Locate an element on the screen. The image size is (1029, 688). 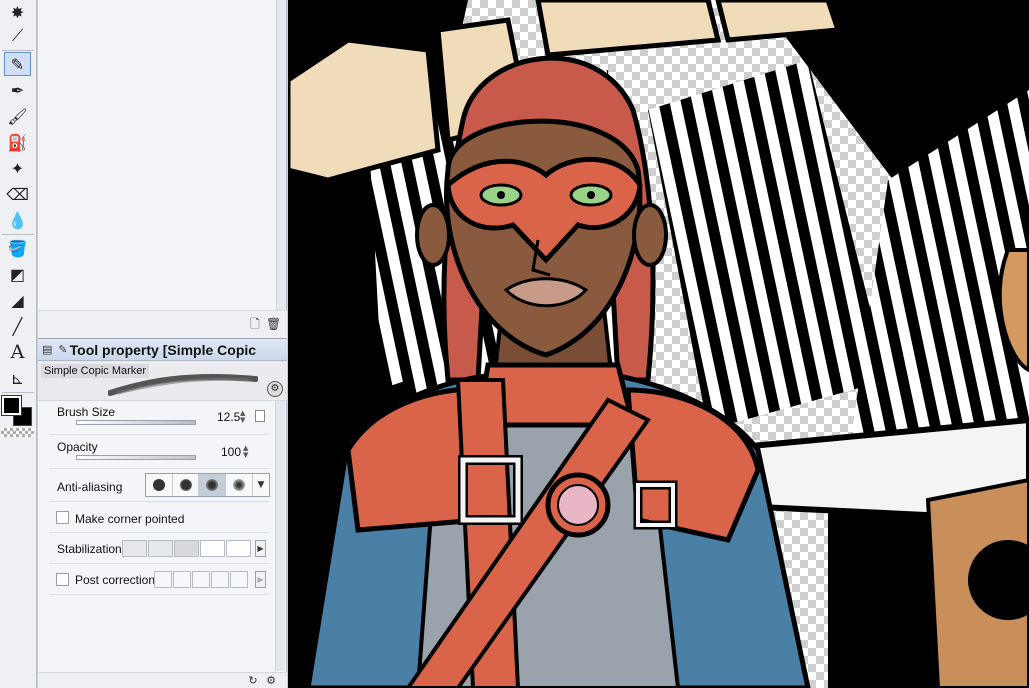
post-correction-checkbox is located at coordinates (62, 579).